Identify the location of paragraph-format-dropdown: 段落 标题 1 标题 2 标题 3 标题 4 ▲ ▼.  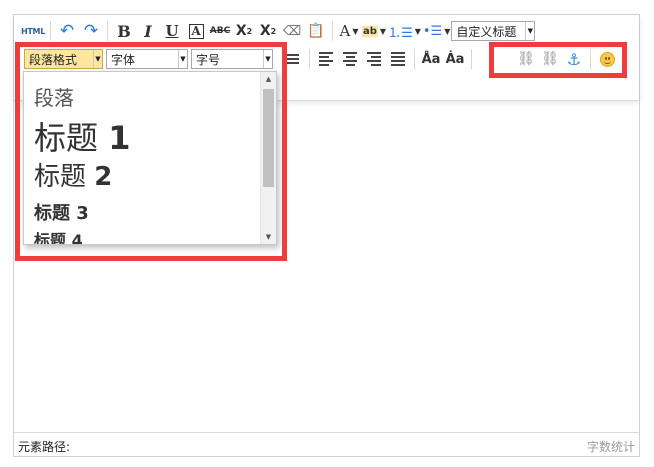
(150, 158).